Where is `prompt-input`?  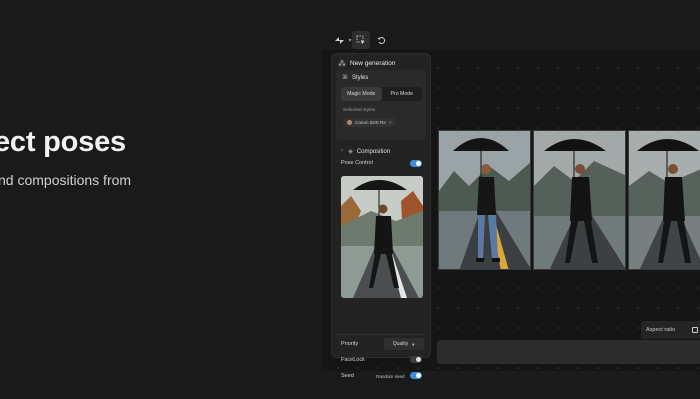 prompt-input is located at coordinates (568, 352).